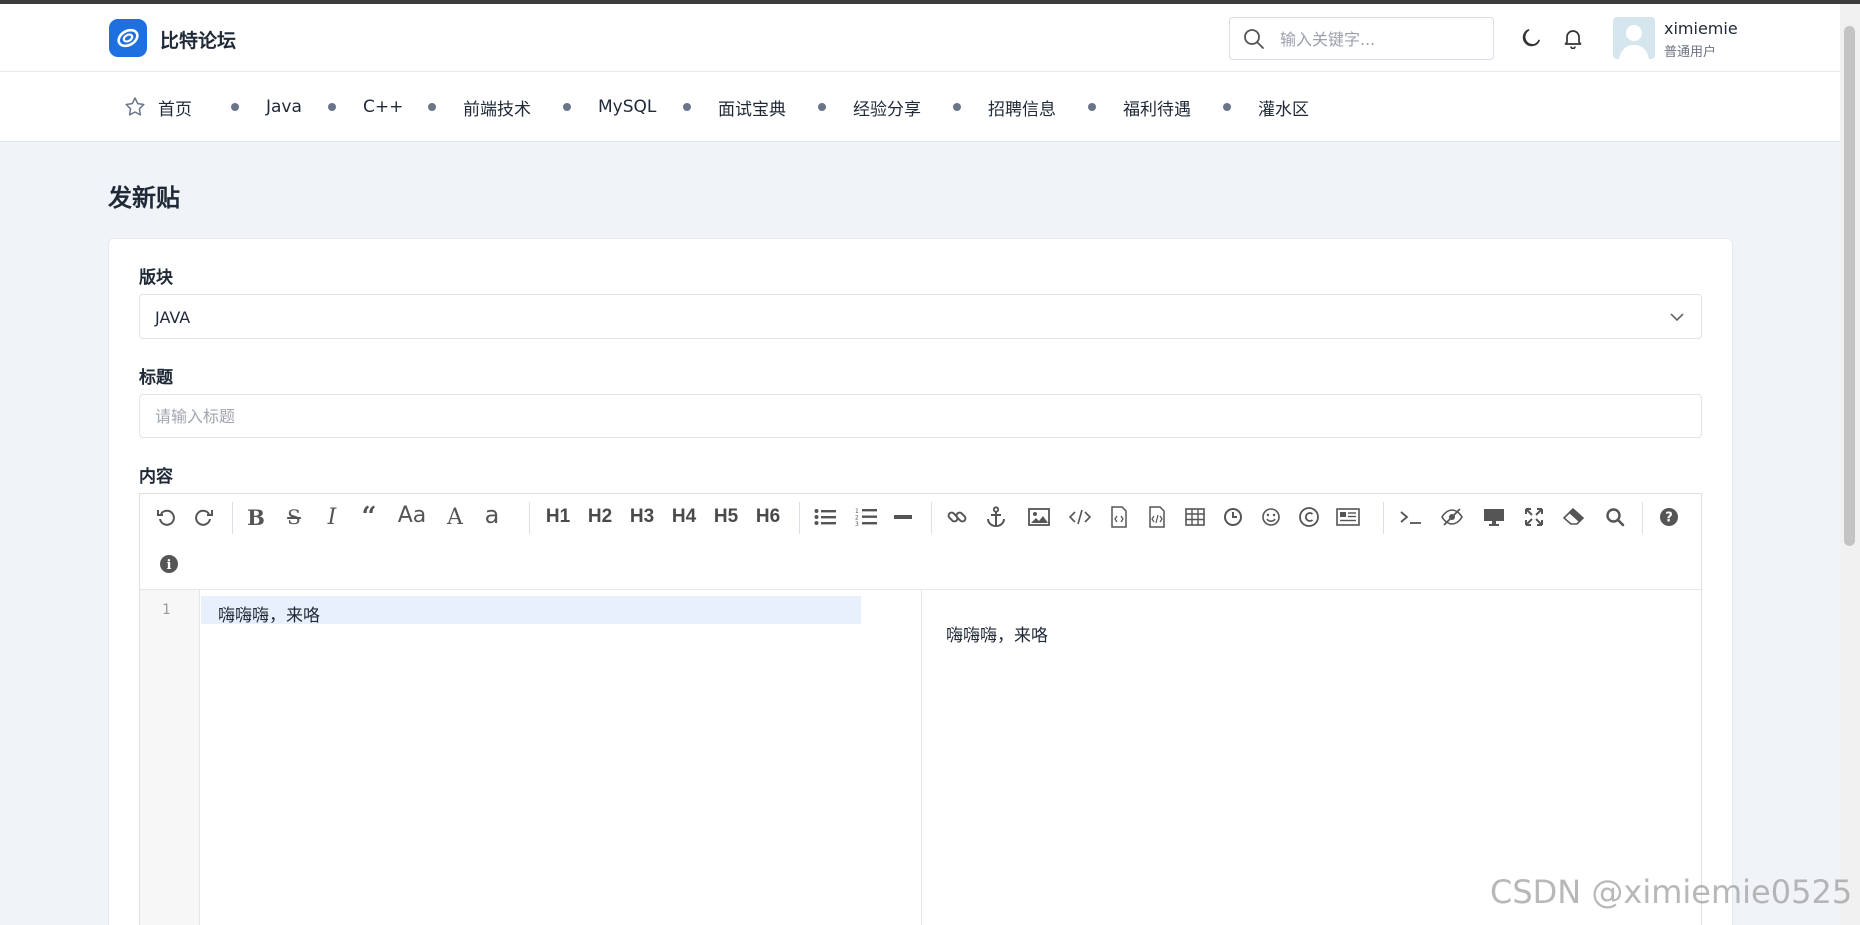  What do you see at coordinates (284, 107) in the screenshot?
I see `nav-item-label: Java` at bounding box center [284, 107].